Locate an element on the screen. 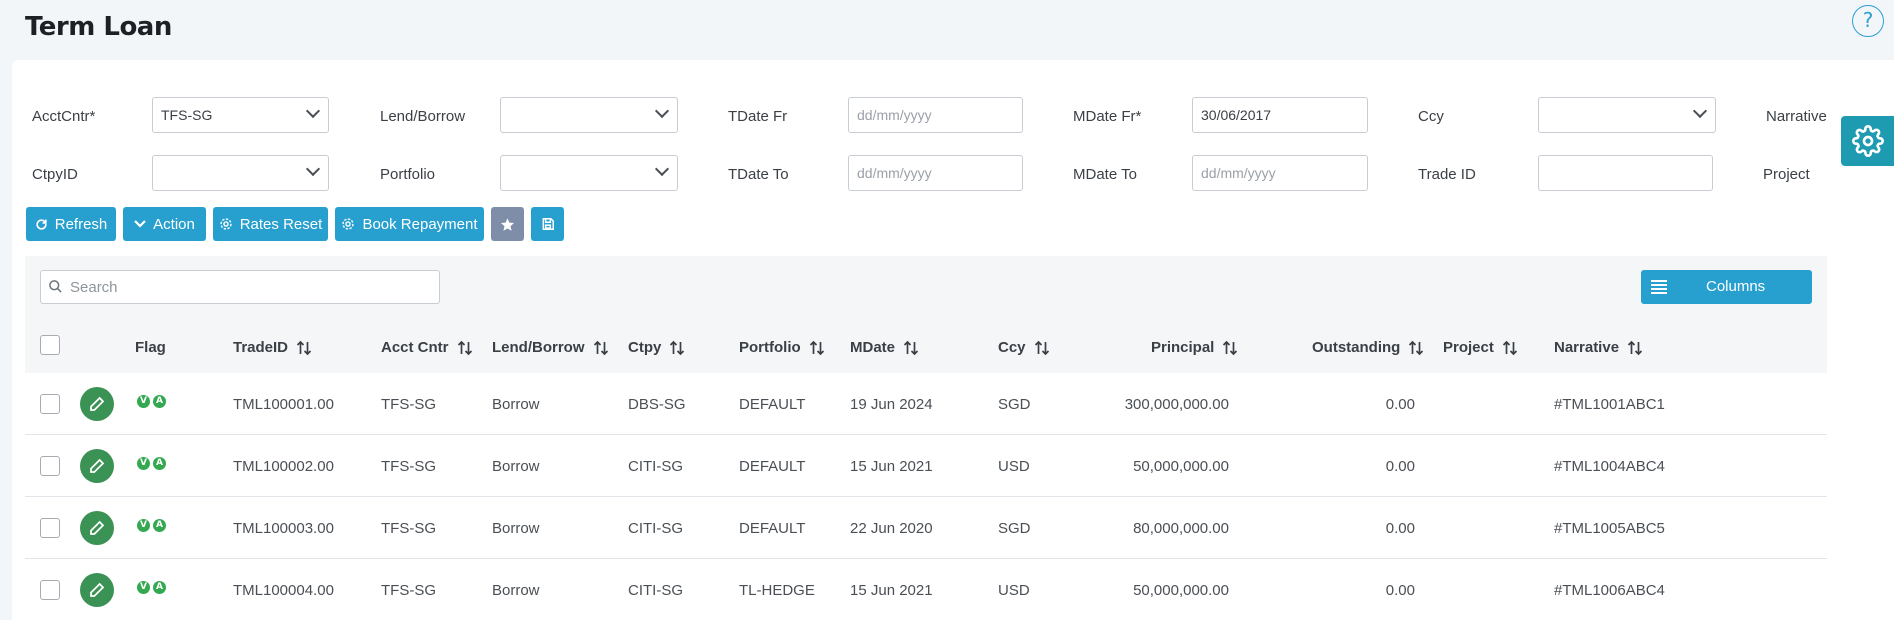 The height and width of the screenshot is (620, 1894). header-principal-label: Principal is located at coordinates (1183, 347).